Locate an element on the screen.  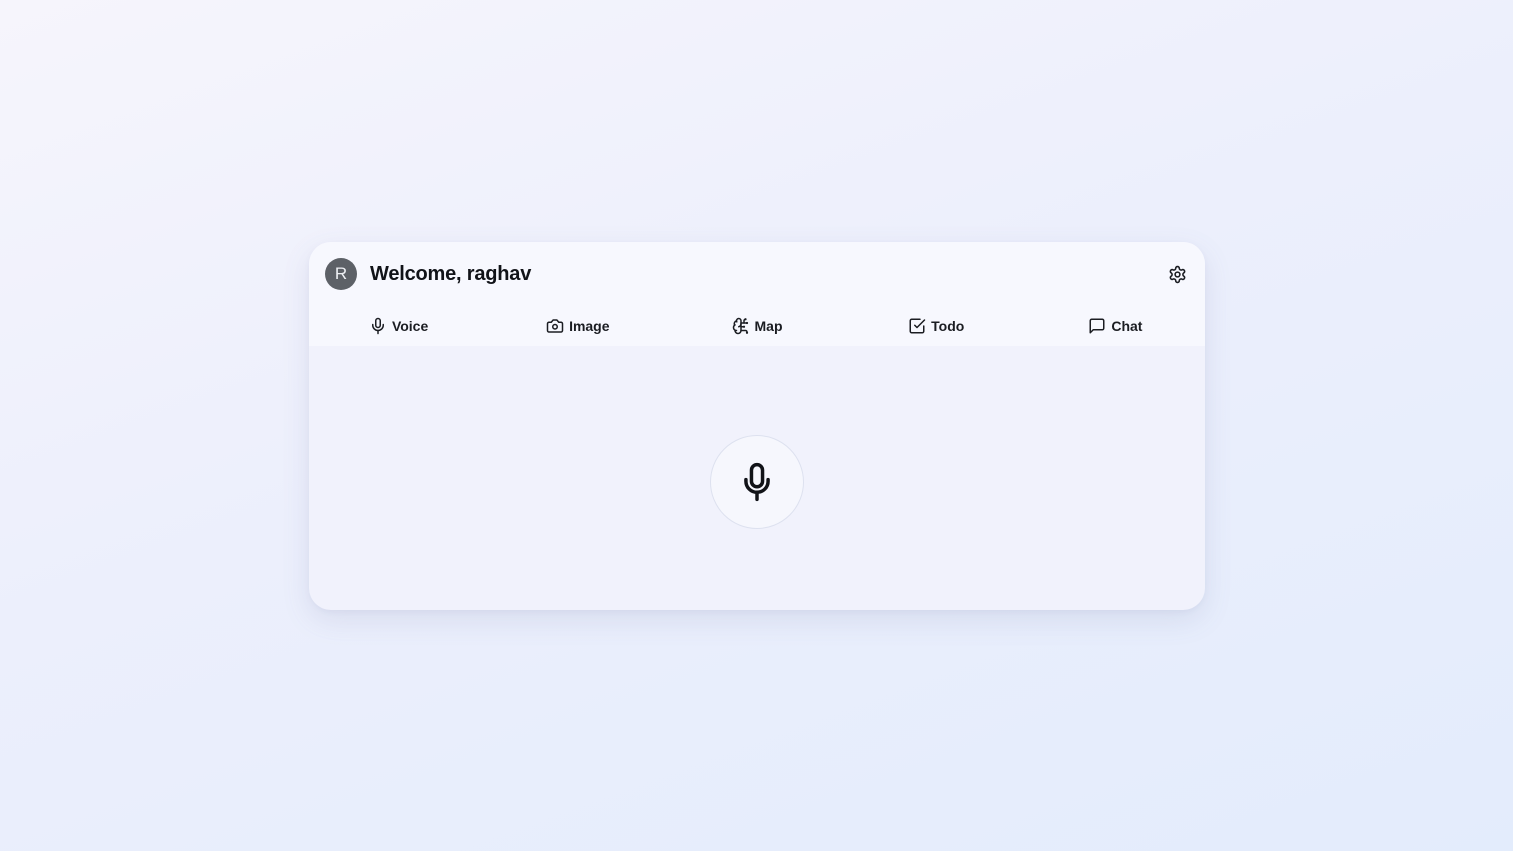
tab-todo: Todo is located at coordinates (936, 326).